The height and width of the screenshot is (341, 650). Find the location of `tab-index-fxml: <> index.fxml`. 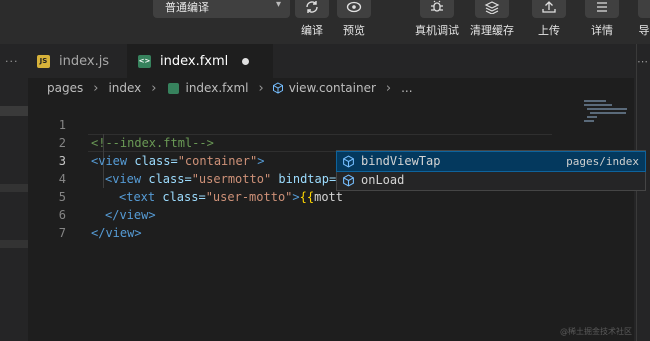

tab-index-fxml: <> index.fxml is located at coordinates (200, 61).